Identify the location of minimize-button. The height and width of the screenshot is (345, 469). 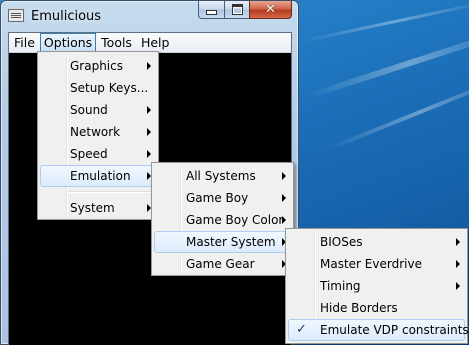
(211, 10).